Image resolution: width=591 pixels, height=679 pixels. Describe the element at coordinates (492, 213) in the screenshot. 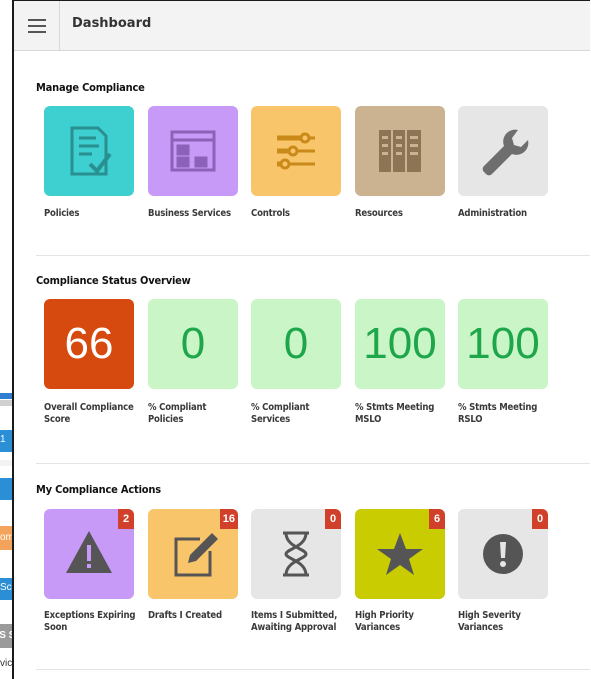

I see `tile-label: Administration` at that location.